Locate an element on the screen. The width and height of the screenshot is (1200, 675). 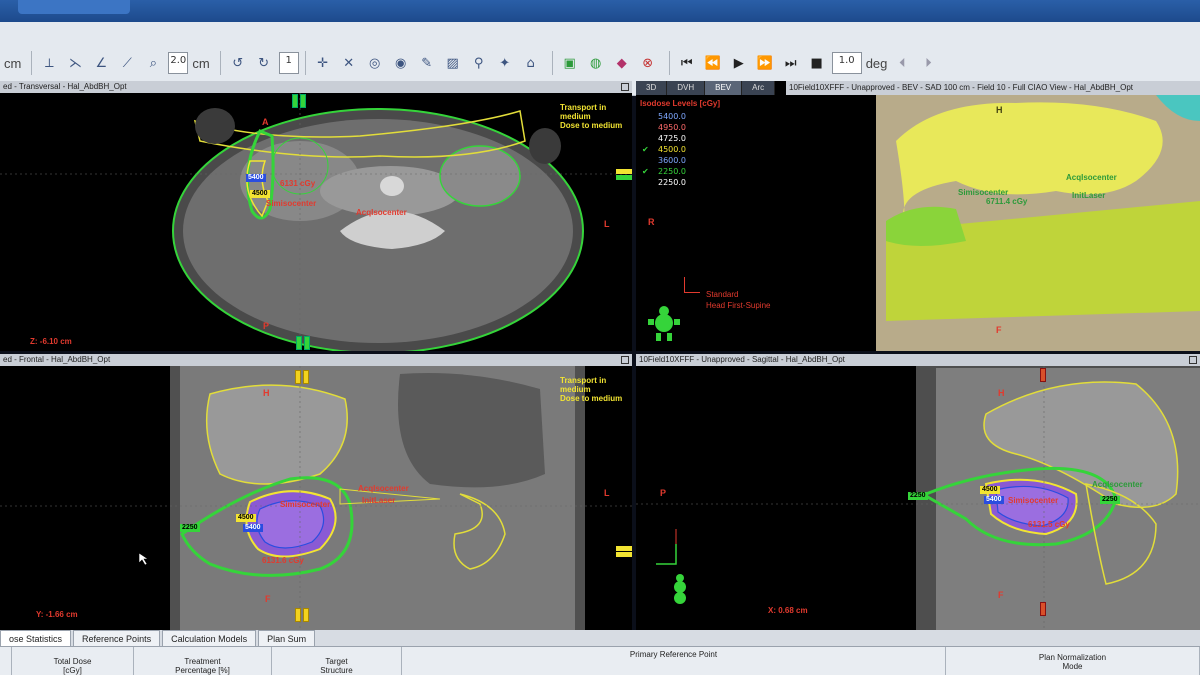
col-total-dose: Total Dose [cGy] is located at coordinates (73, 661).